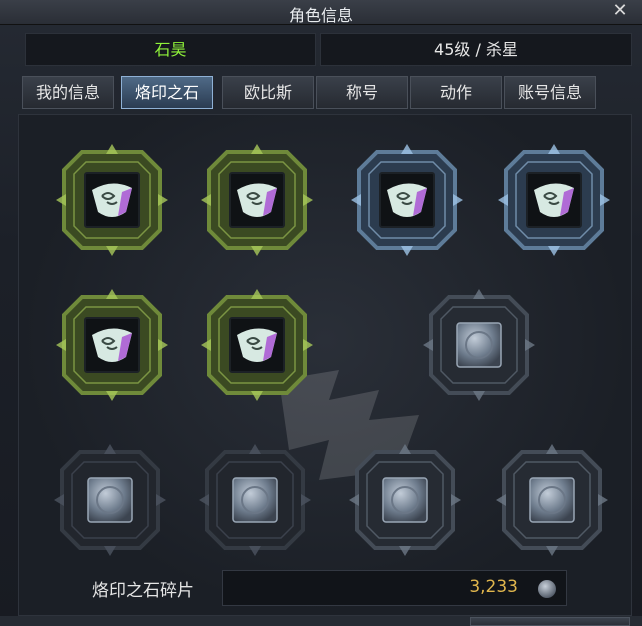  Describe the element at coordinates (547, 589) in the screenshot. I see `coin-icon` at that location.